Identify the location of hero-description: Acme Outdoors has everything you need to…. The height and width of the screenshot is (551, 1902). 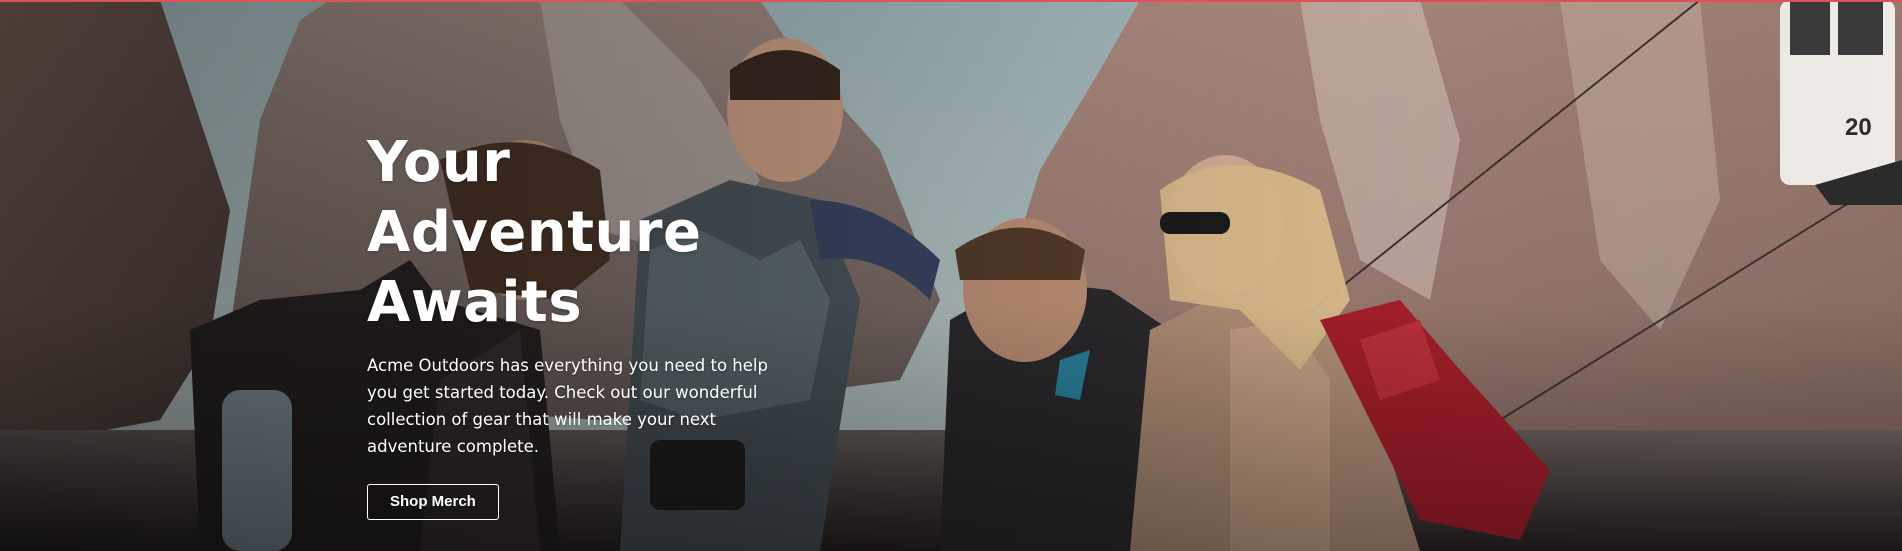
(567, 406).